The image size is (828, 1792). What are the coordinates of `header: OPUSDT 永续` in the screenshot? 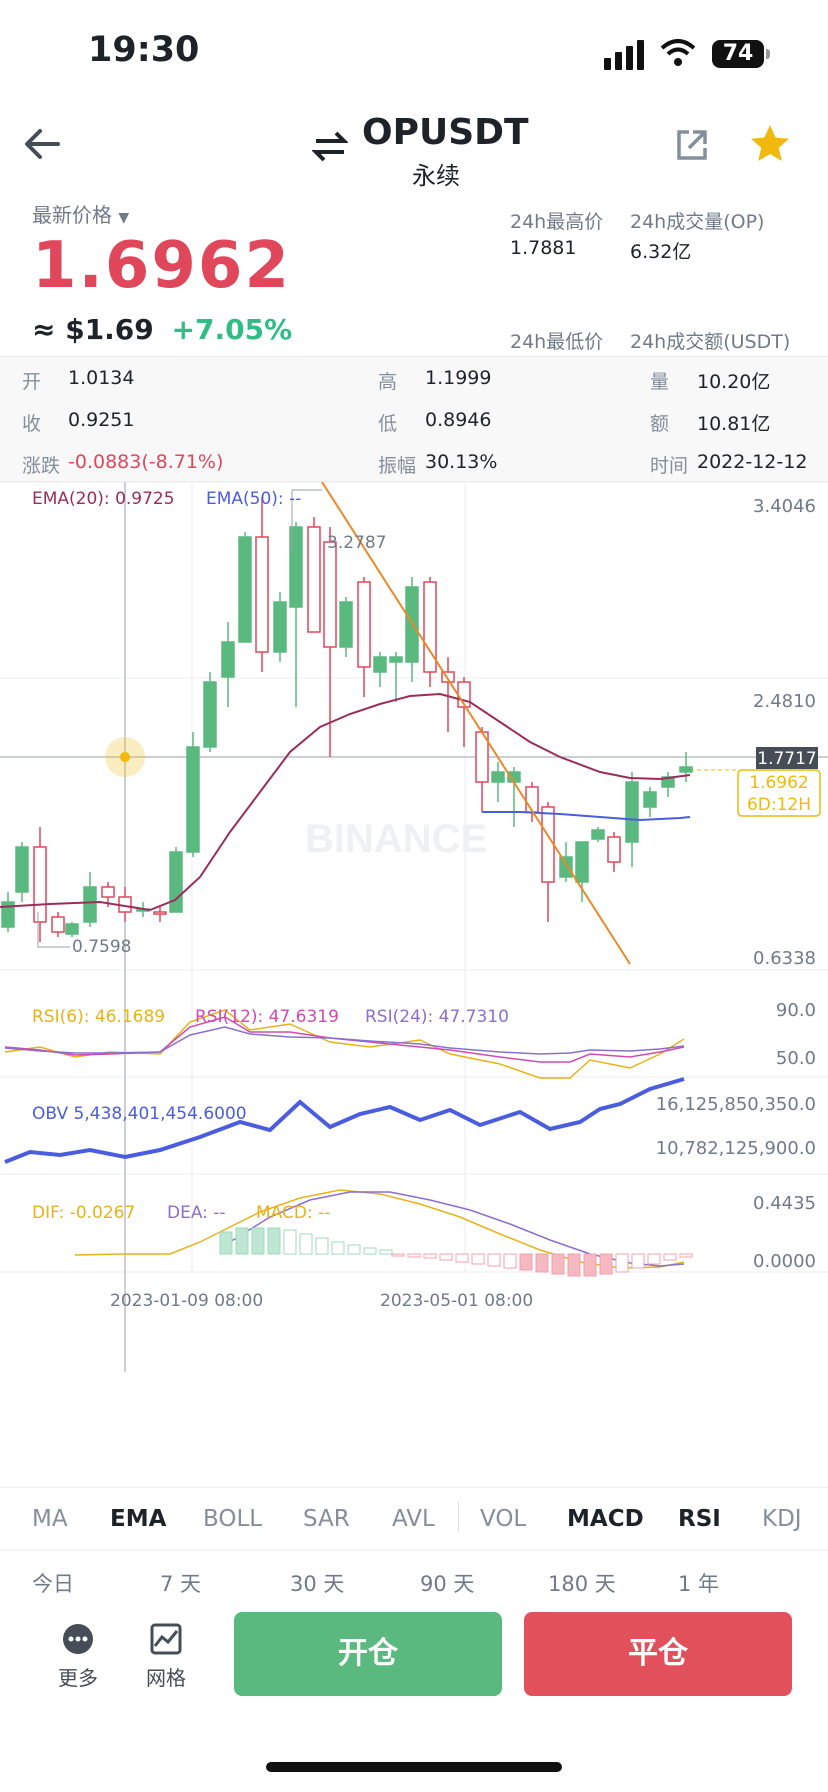 It's located at (414, 147).